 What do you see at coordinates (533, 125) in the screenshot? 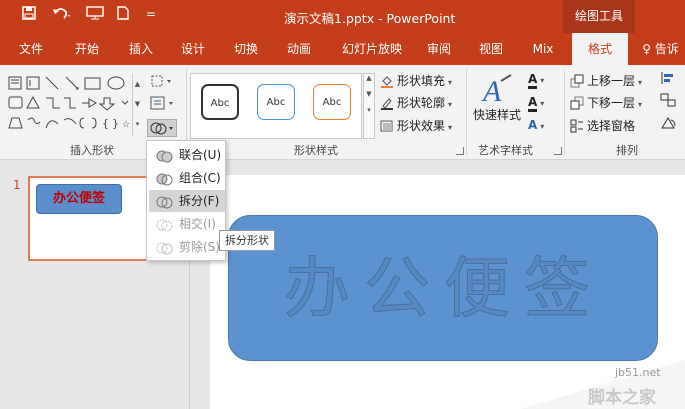
I see `text-effects-icon: A` at bounding box center [533, 125].